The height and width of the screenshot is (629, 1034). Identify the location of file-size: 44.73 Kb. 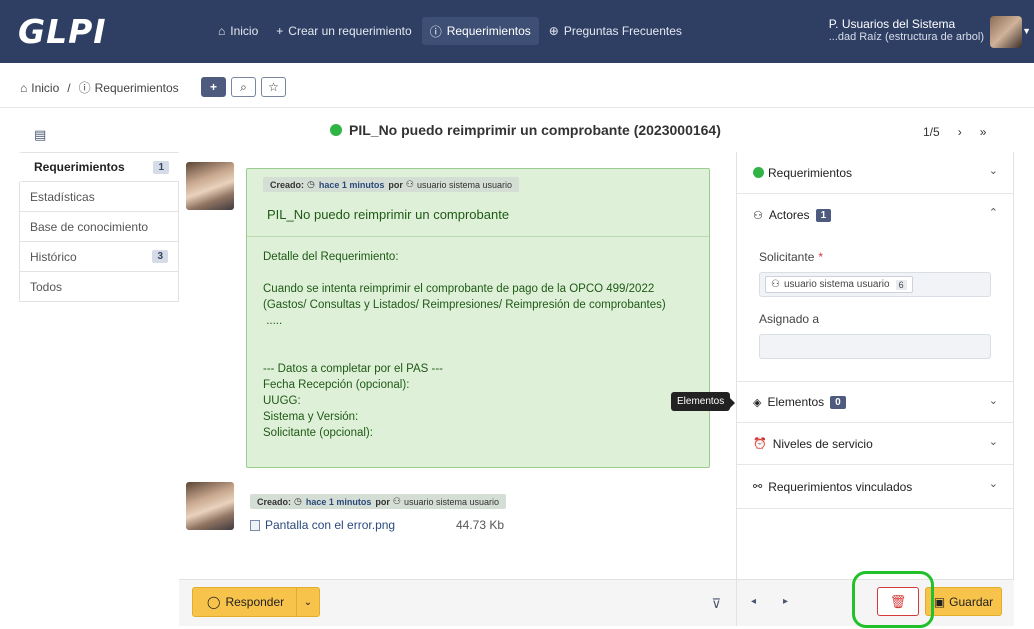
(480, 525).